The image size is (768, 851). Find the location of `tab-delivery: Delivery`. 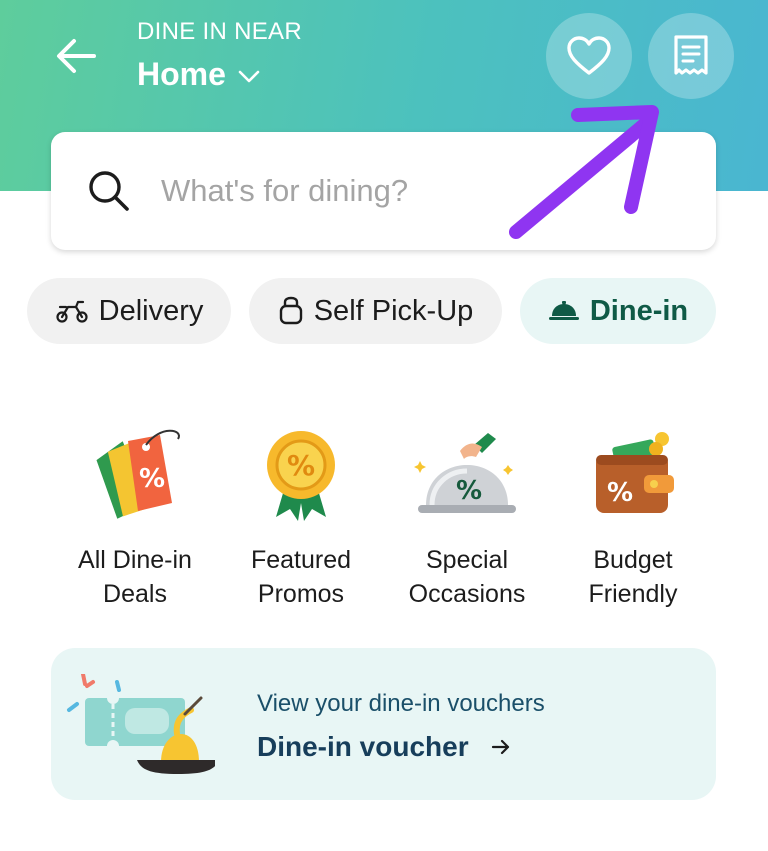

tab-delivery: Delivery is located at coordinates (129, 311).